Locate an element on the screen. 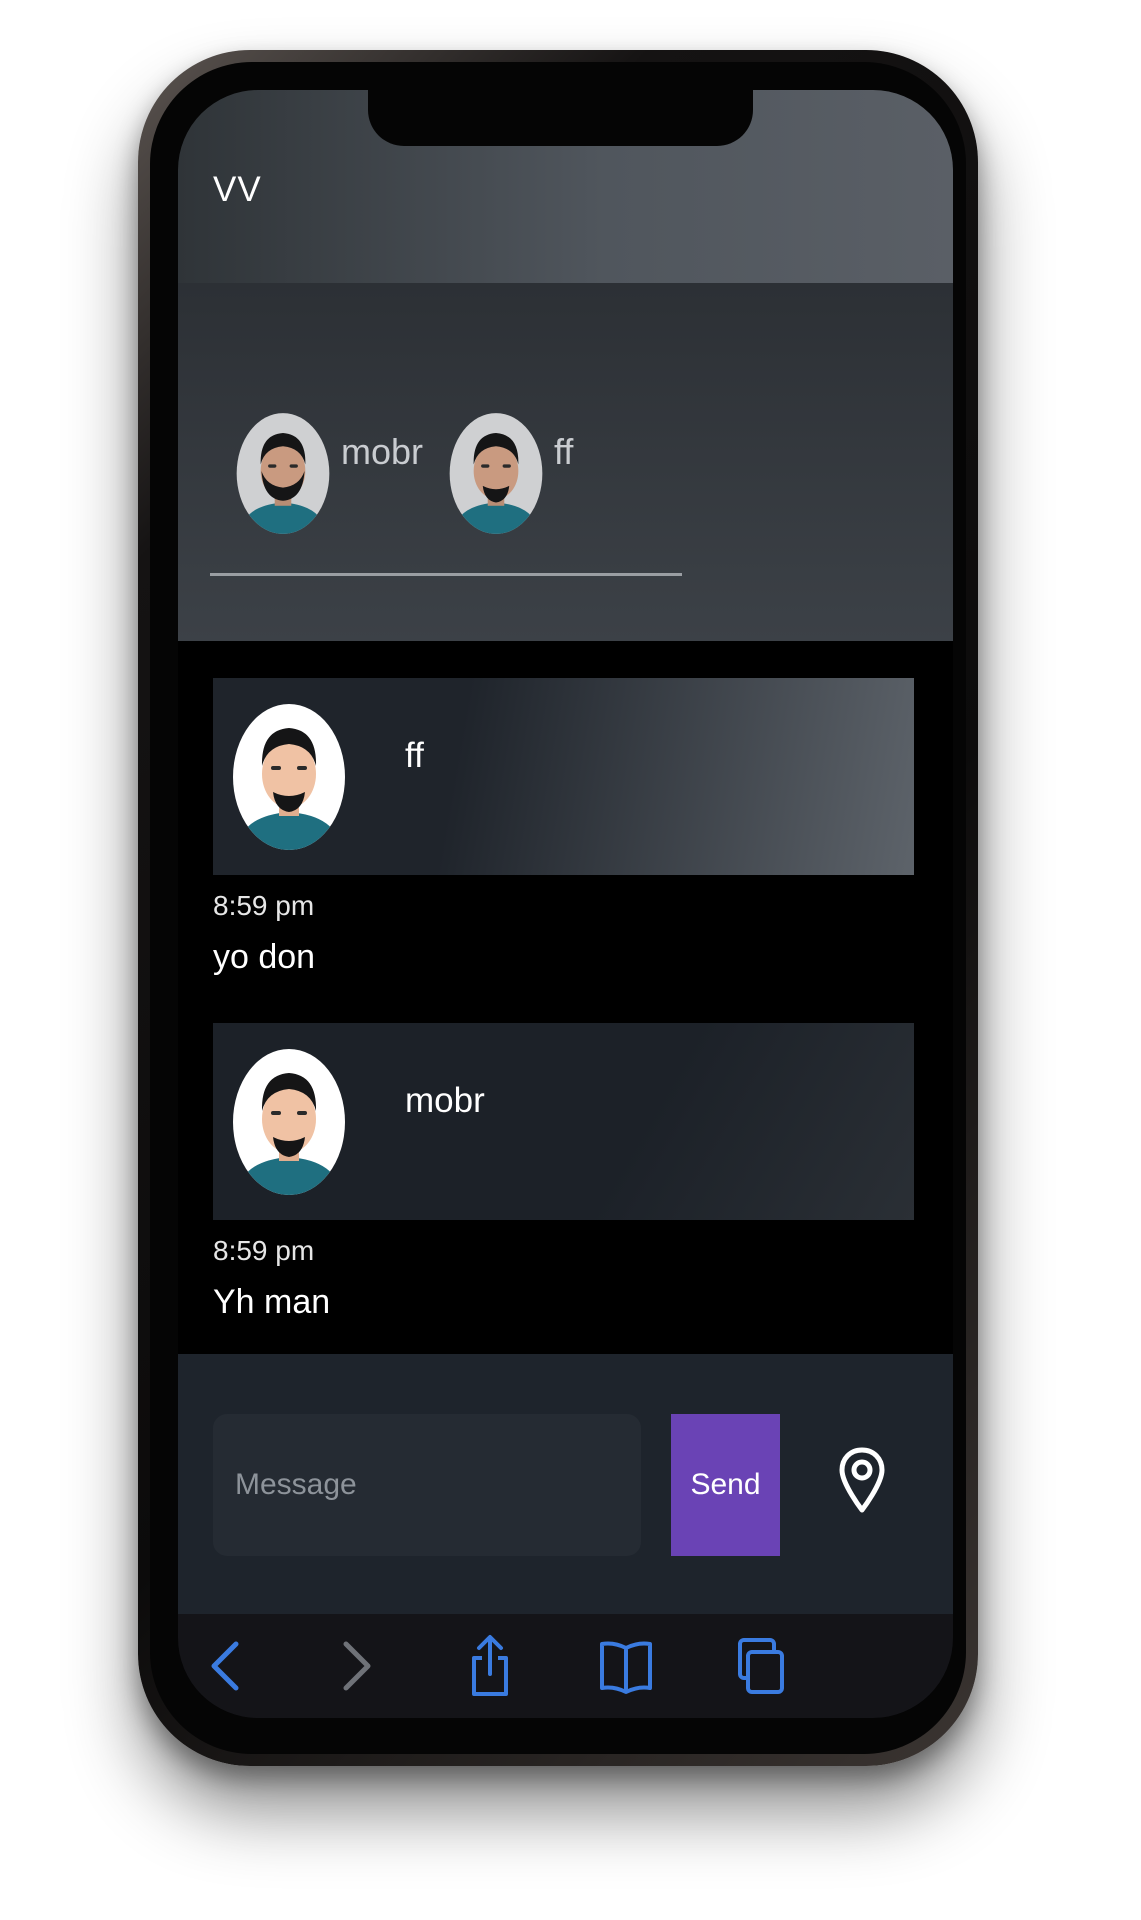  tabs-icon is located at coordinates (760, 1666).